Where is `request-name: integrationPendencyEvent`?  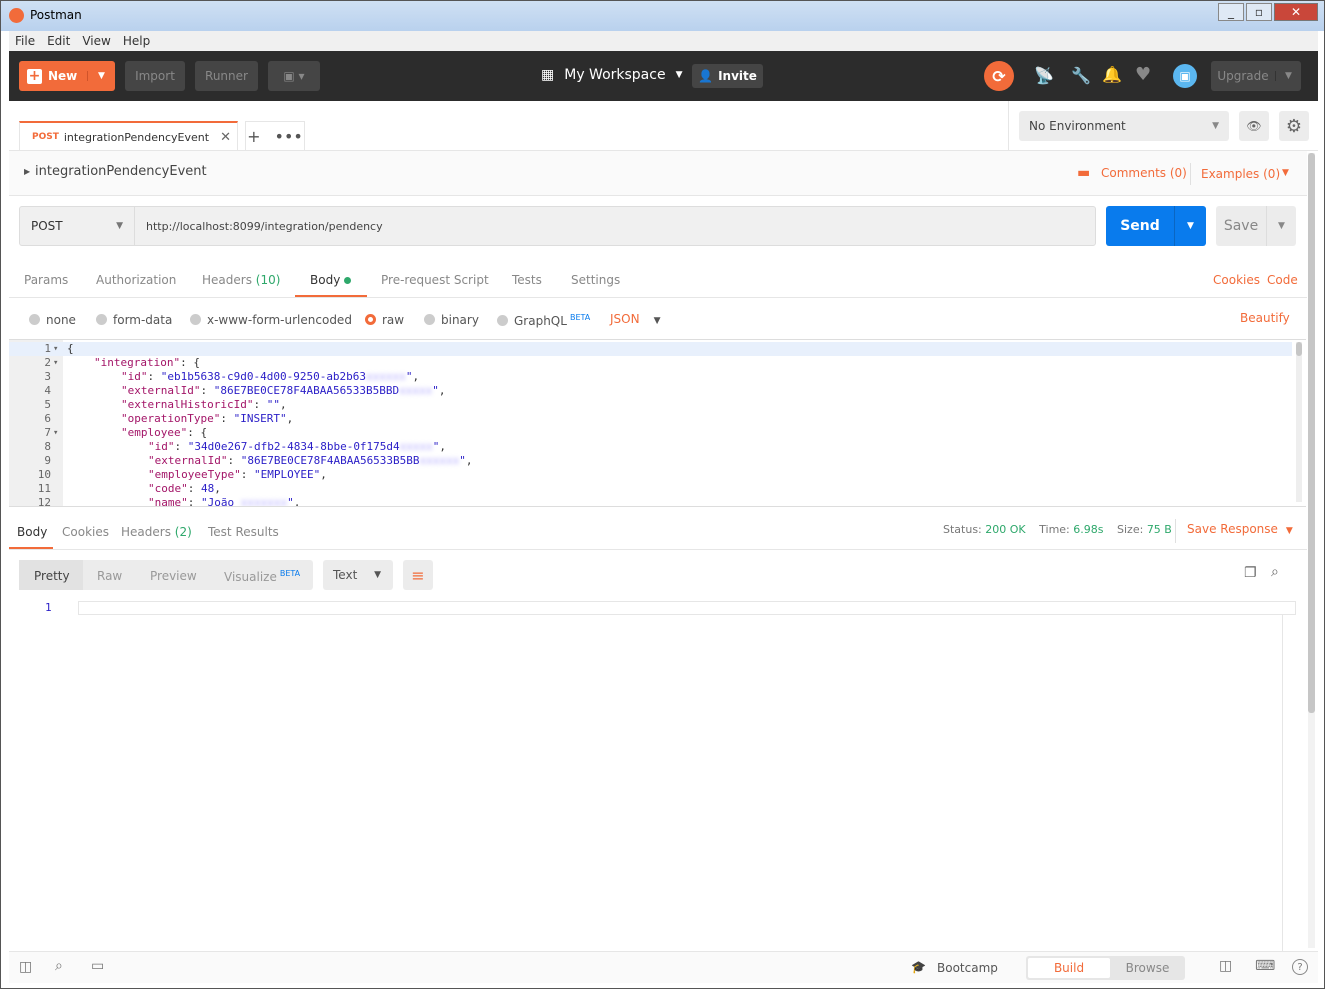
request-name: integrationPendencyEvent is located at coordinates (121, 171).